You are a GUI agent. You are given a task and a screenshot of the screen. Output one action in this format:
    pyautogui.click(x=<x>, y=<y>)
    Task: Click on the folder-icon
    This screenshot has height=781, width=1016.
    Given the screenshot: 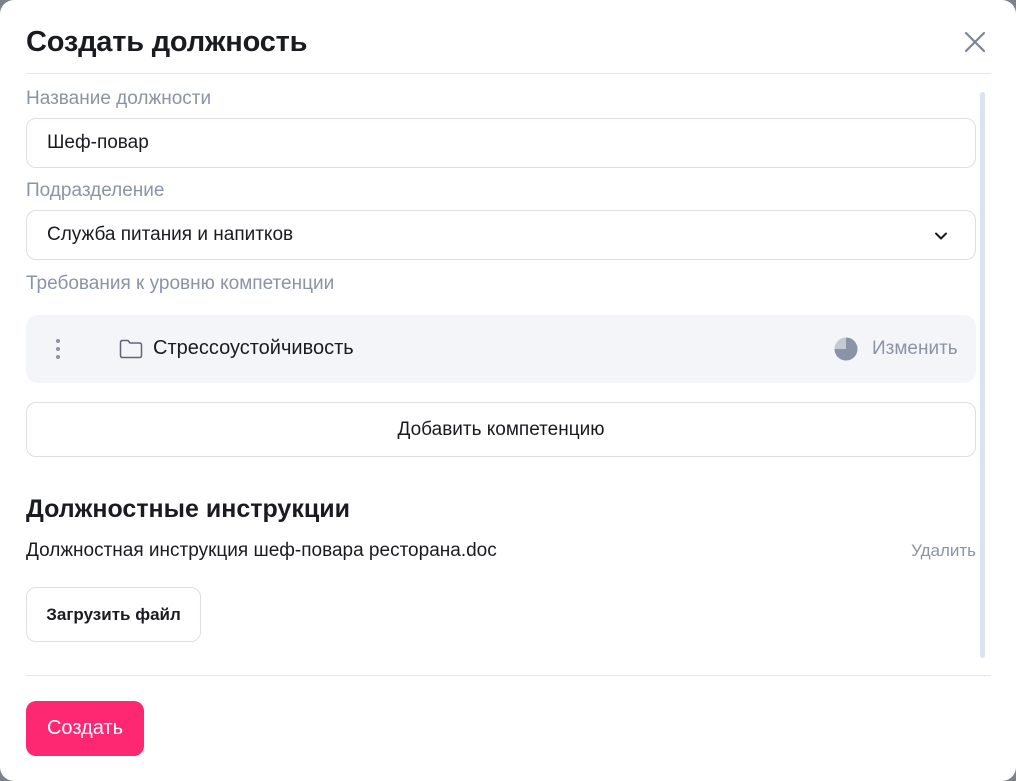 What is the action you would take?
    pyautogui.click(x=131, y=349)
    